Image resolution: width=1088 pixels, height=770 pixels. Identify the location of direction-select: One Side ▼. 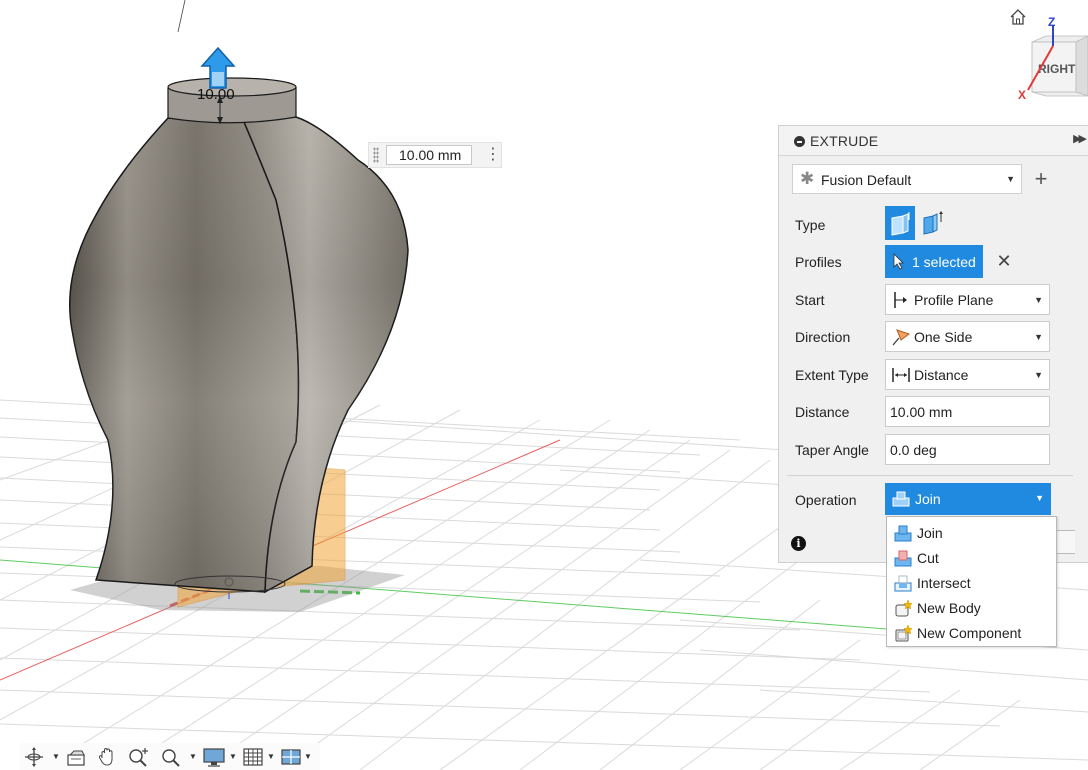
(967, 336).